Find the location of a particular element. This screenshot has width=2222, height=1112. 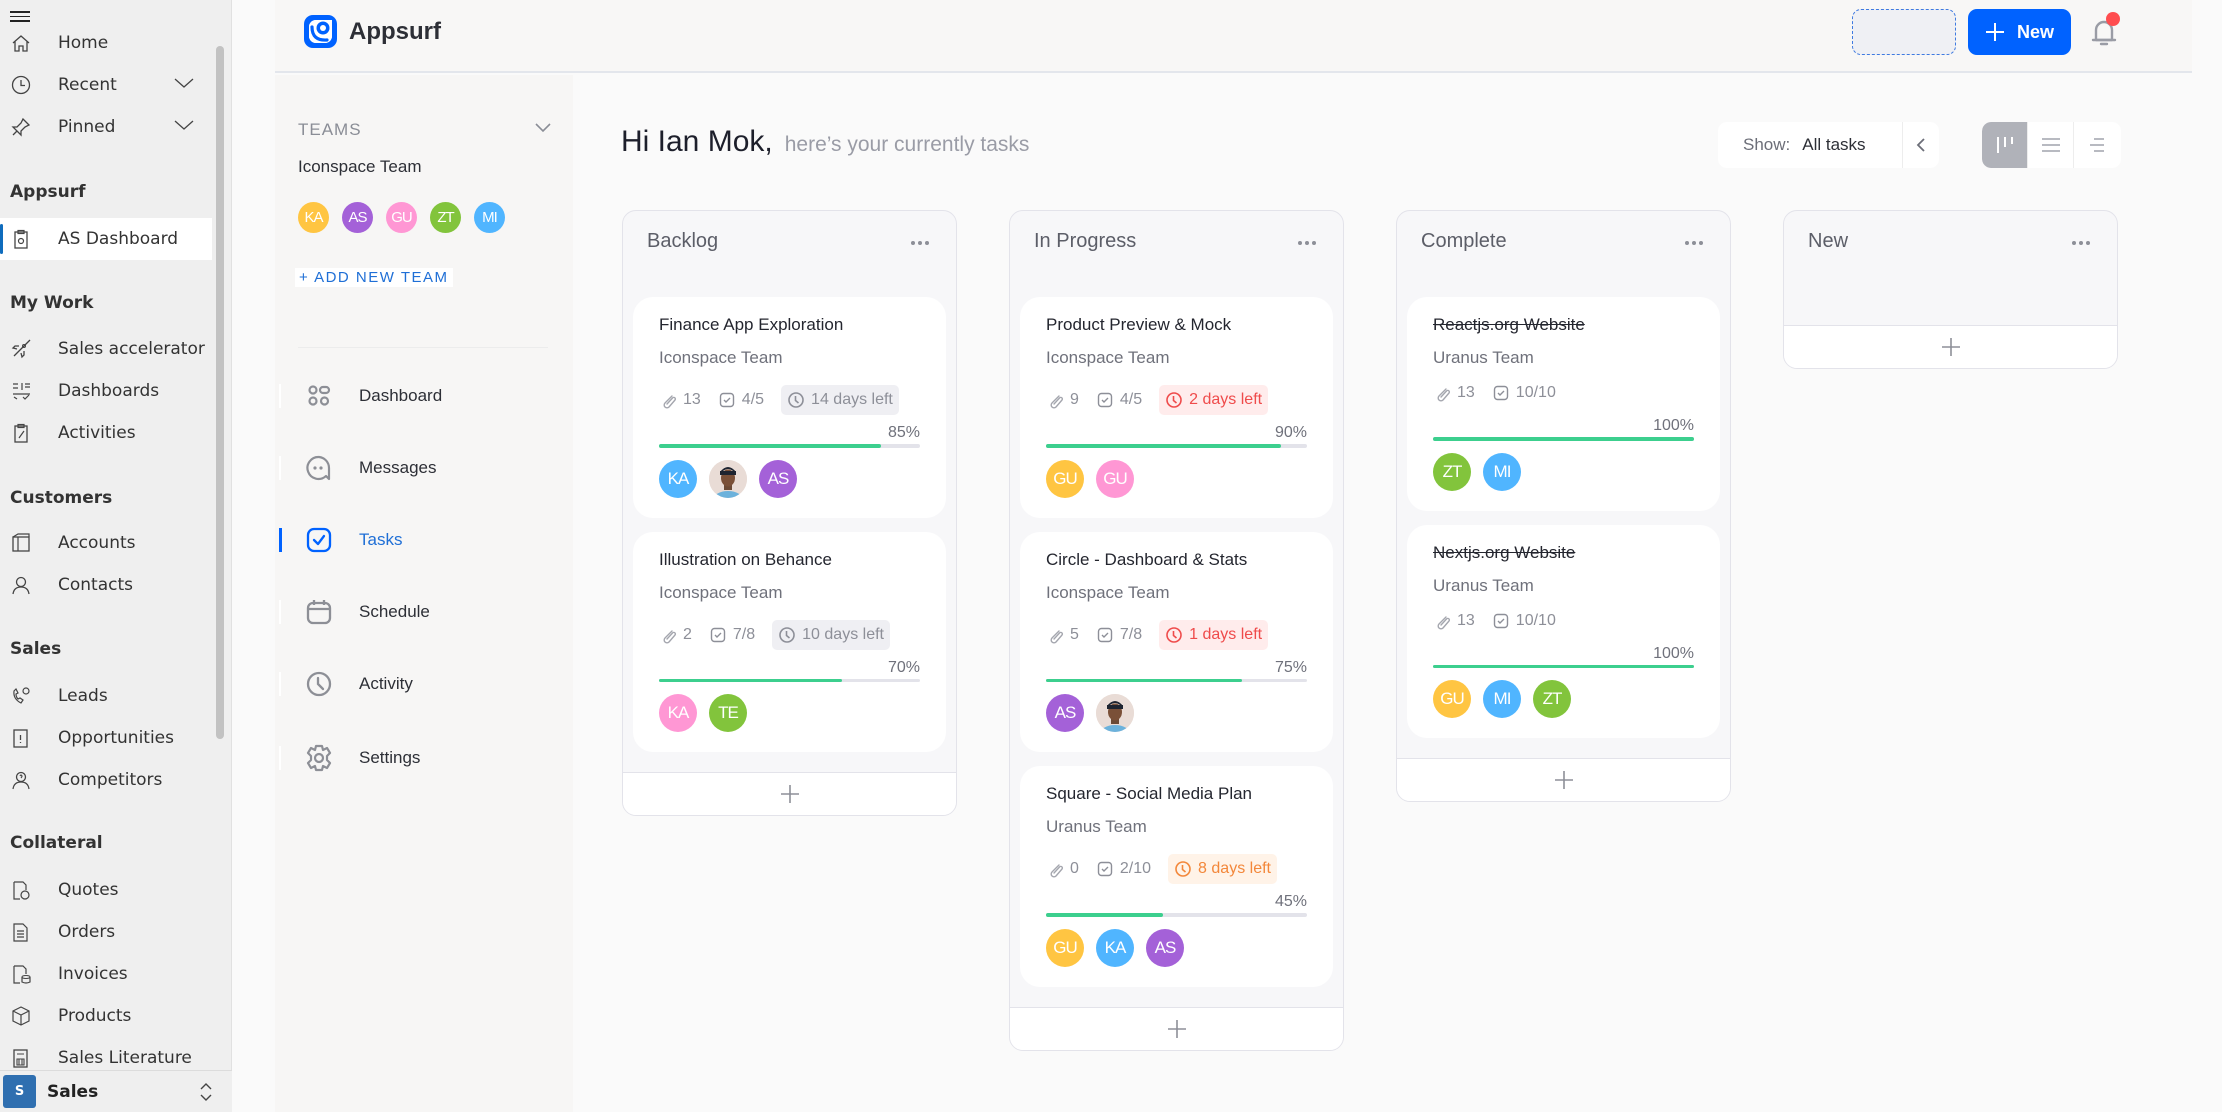

task-title: Illustration on Behance is located at coordinates (789, 560).